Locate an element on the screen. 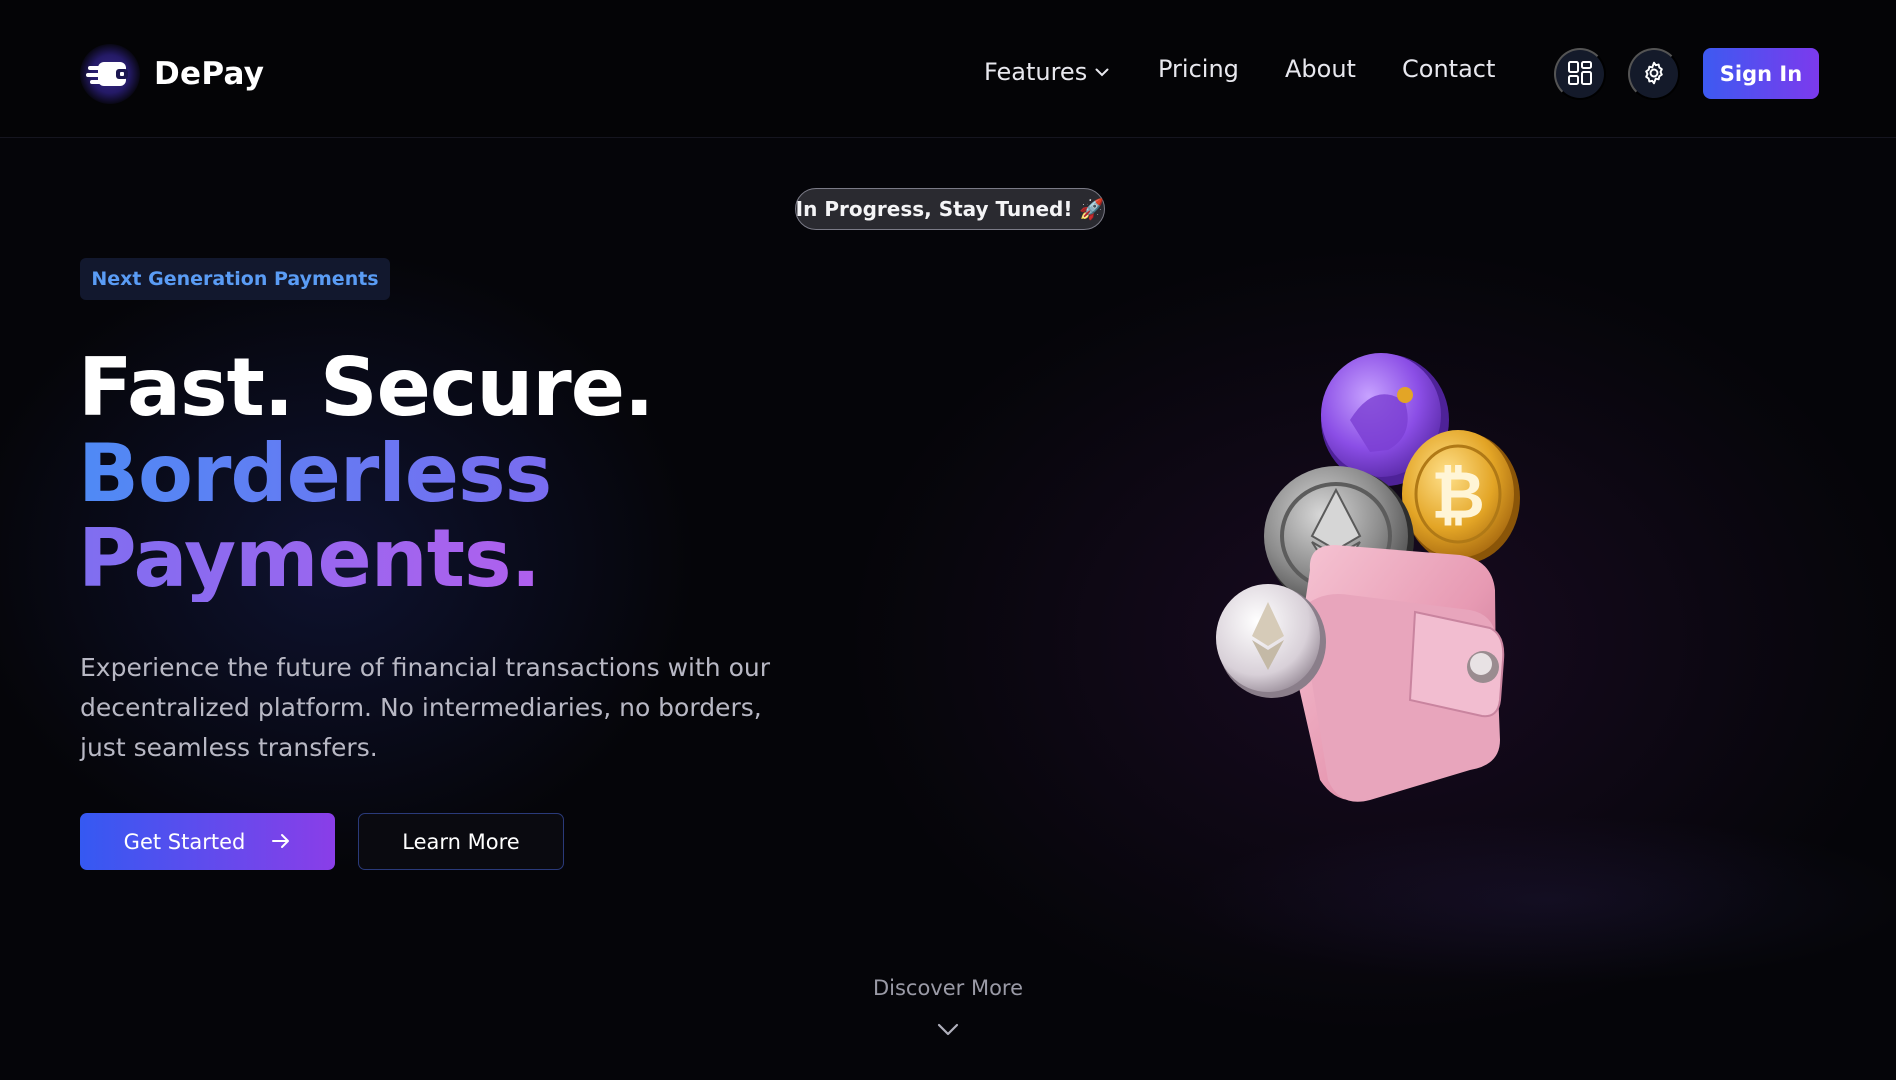 This screenshot has height=1080, width=1896. headline-line-3: Payments. is located at coordinates (309, 558).